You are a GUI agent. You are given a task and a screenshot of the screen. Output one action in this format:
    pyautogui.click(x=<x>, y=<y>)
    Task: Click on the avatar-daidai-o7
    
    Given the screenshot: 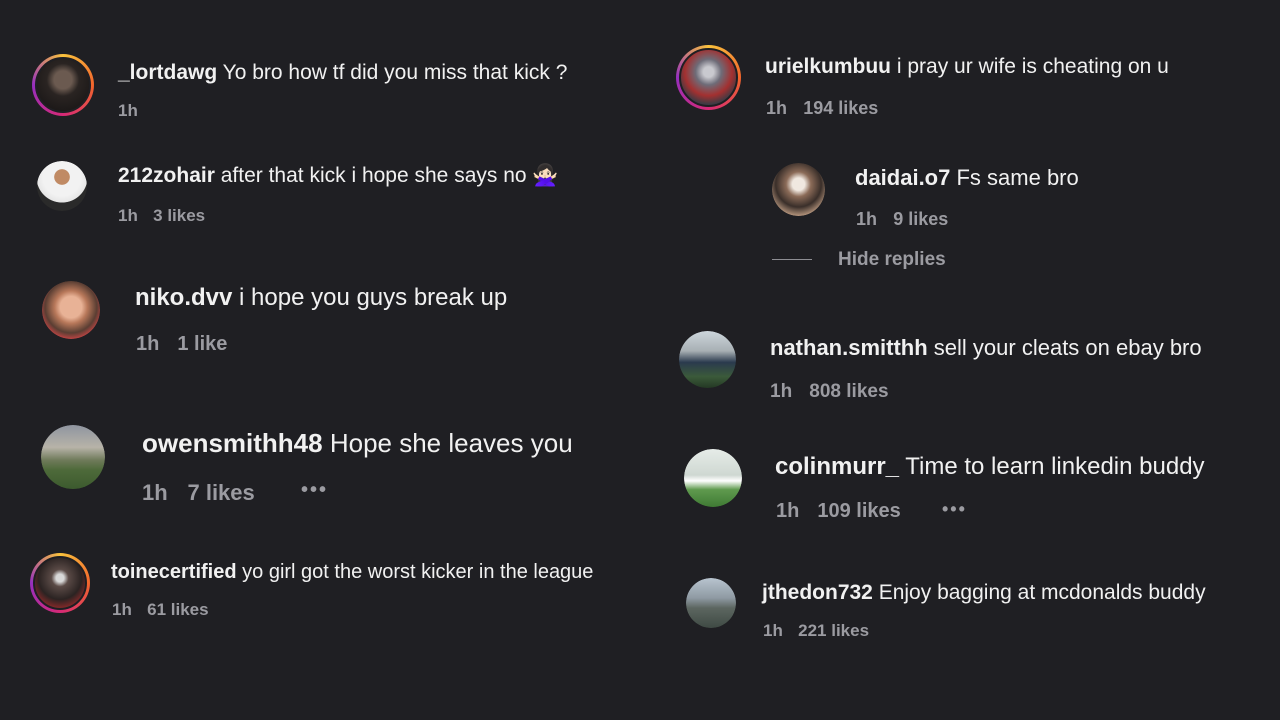 What is the action you would take?
    pyautogui.click(x=798, y=189)
    